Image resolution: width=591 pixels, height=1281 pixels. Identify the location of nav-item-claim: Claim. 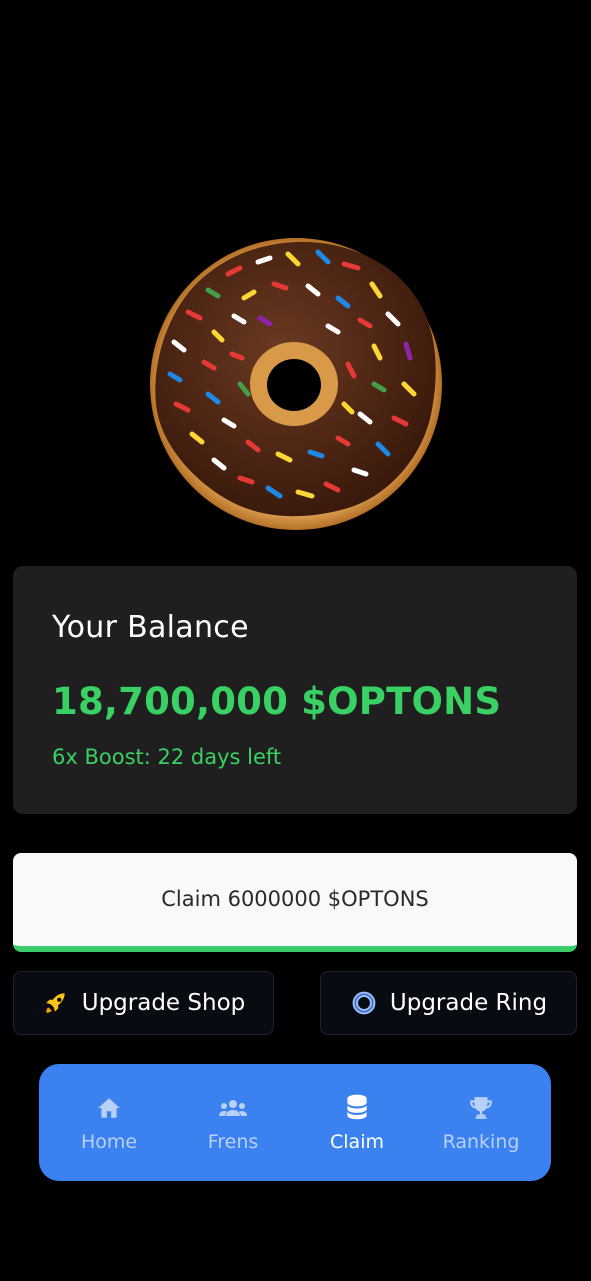
(357, 1123).